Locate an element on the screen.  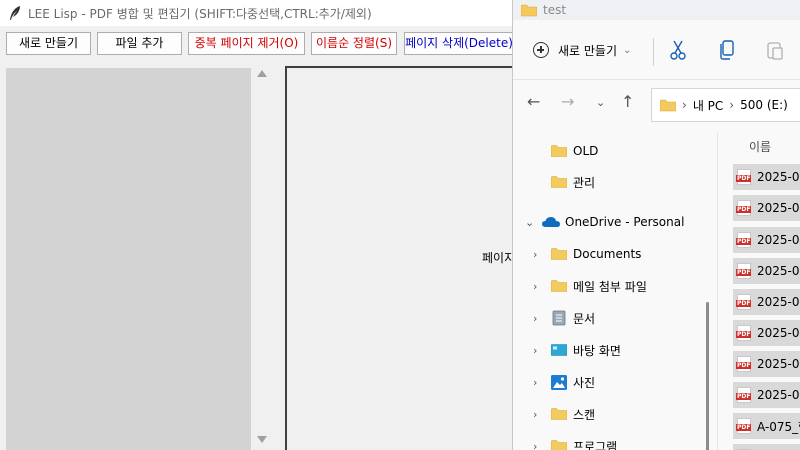
nav-item-onedrive: ⌄ OneDrive - Personal is located at coordinates (613, 222).